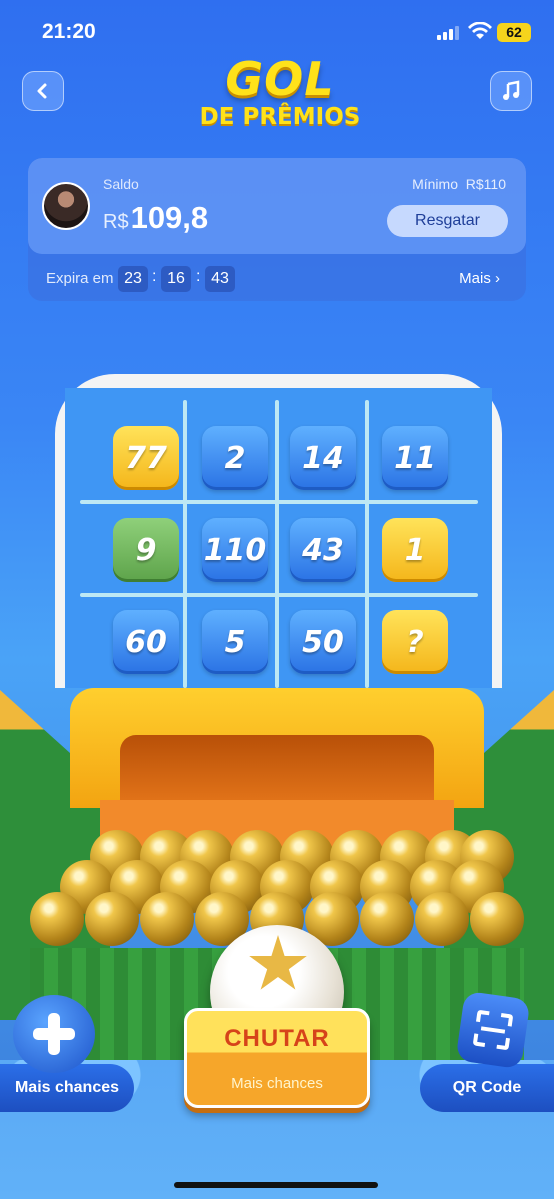  Describe the element at coordinates (480, 30) in the screenshot. I see `wifi-icon` at that location.